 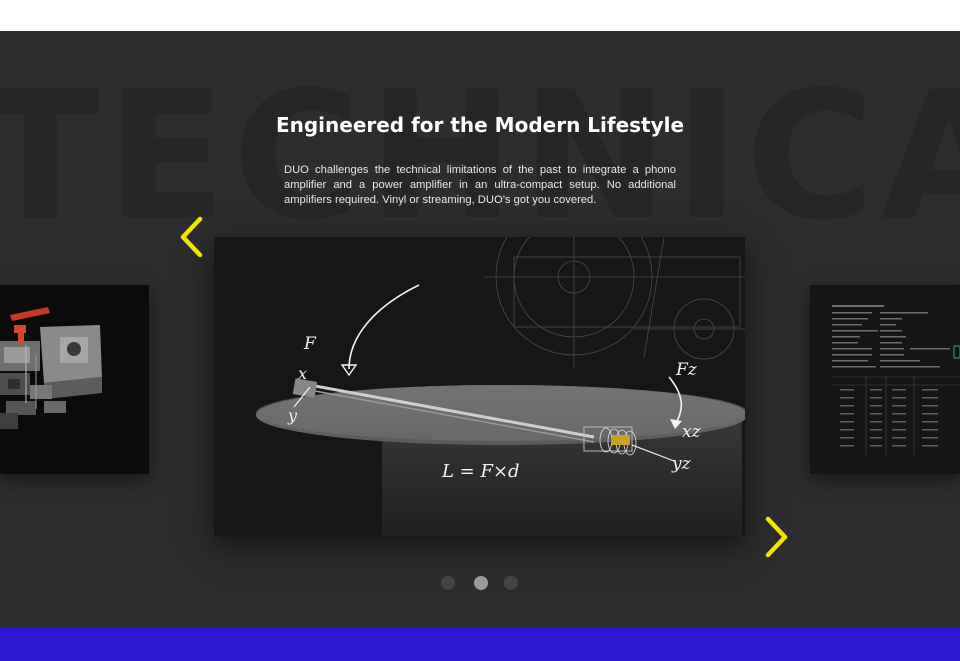 I want to click on pagination-dot-active, so click(x=481, y=583).